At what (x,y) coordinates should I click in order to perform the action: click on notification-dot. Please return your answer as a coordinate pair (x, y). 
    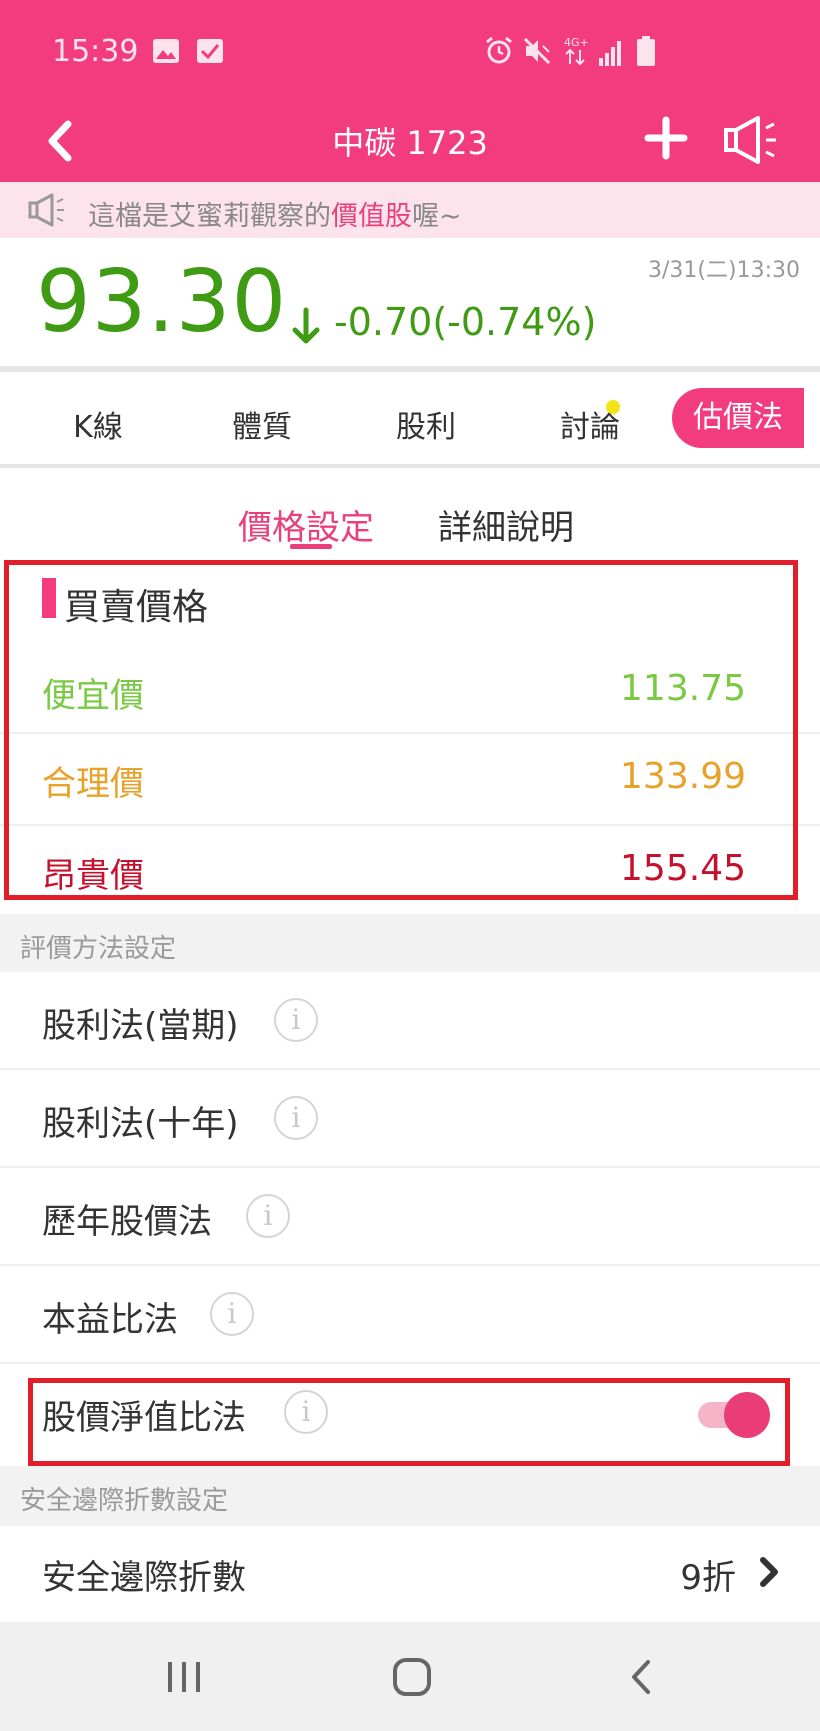
    Looking at the image, I should click on (613, 407).